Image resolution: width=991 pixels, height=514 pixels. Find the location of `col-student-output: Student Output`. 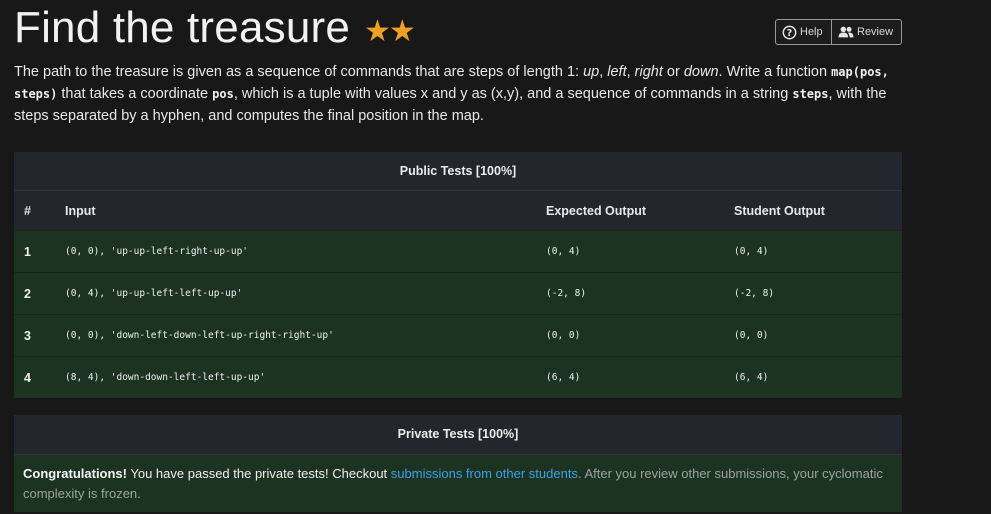

col-student-output: Student Output is located at coordinates (818, 211).